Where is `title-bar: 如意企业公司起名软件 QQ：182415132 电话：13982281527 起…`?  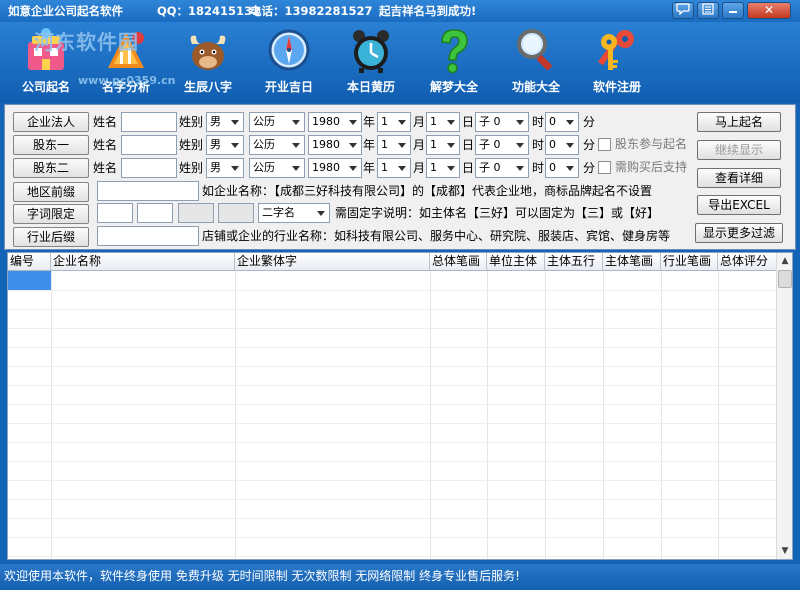 title-bar: 如意企业公司起名软件 QQ：182415132 电话：13982281527 起… is located at coordinates (400, 11).